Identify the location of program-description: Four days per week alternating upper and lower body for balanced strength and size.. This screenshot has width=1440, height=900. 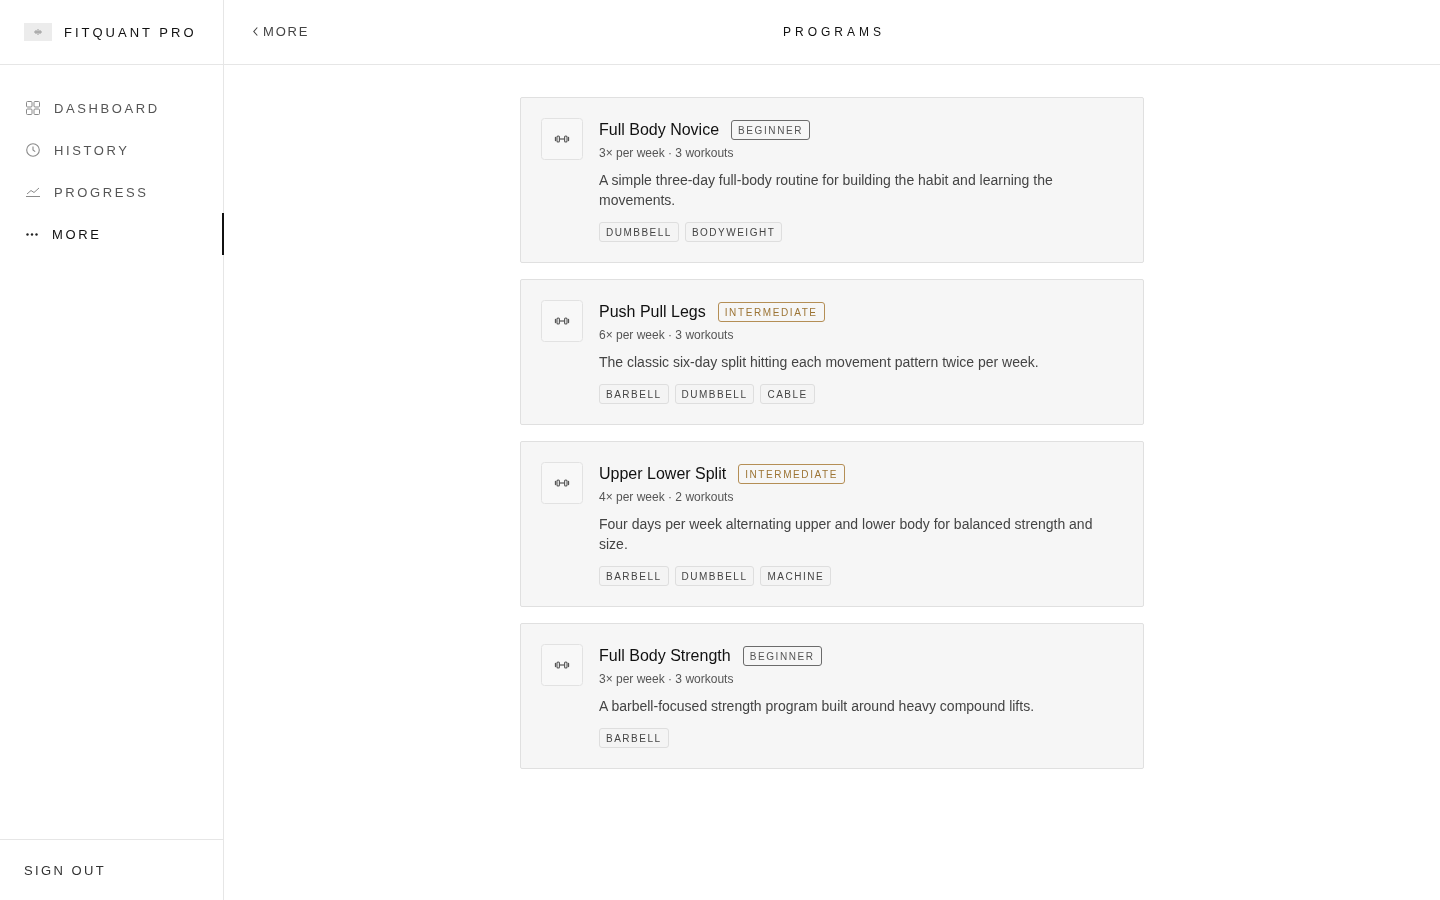
(846, 534).